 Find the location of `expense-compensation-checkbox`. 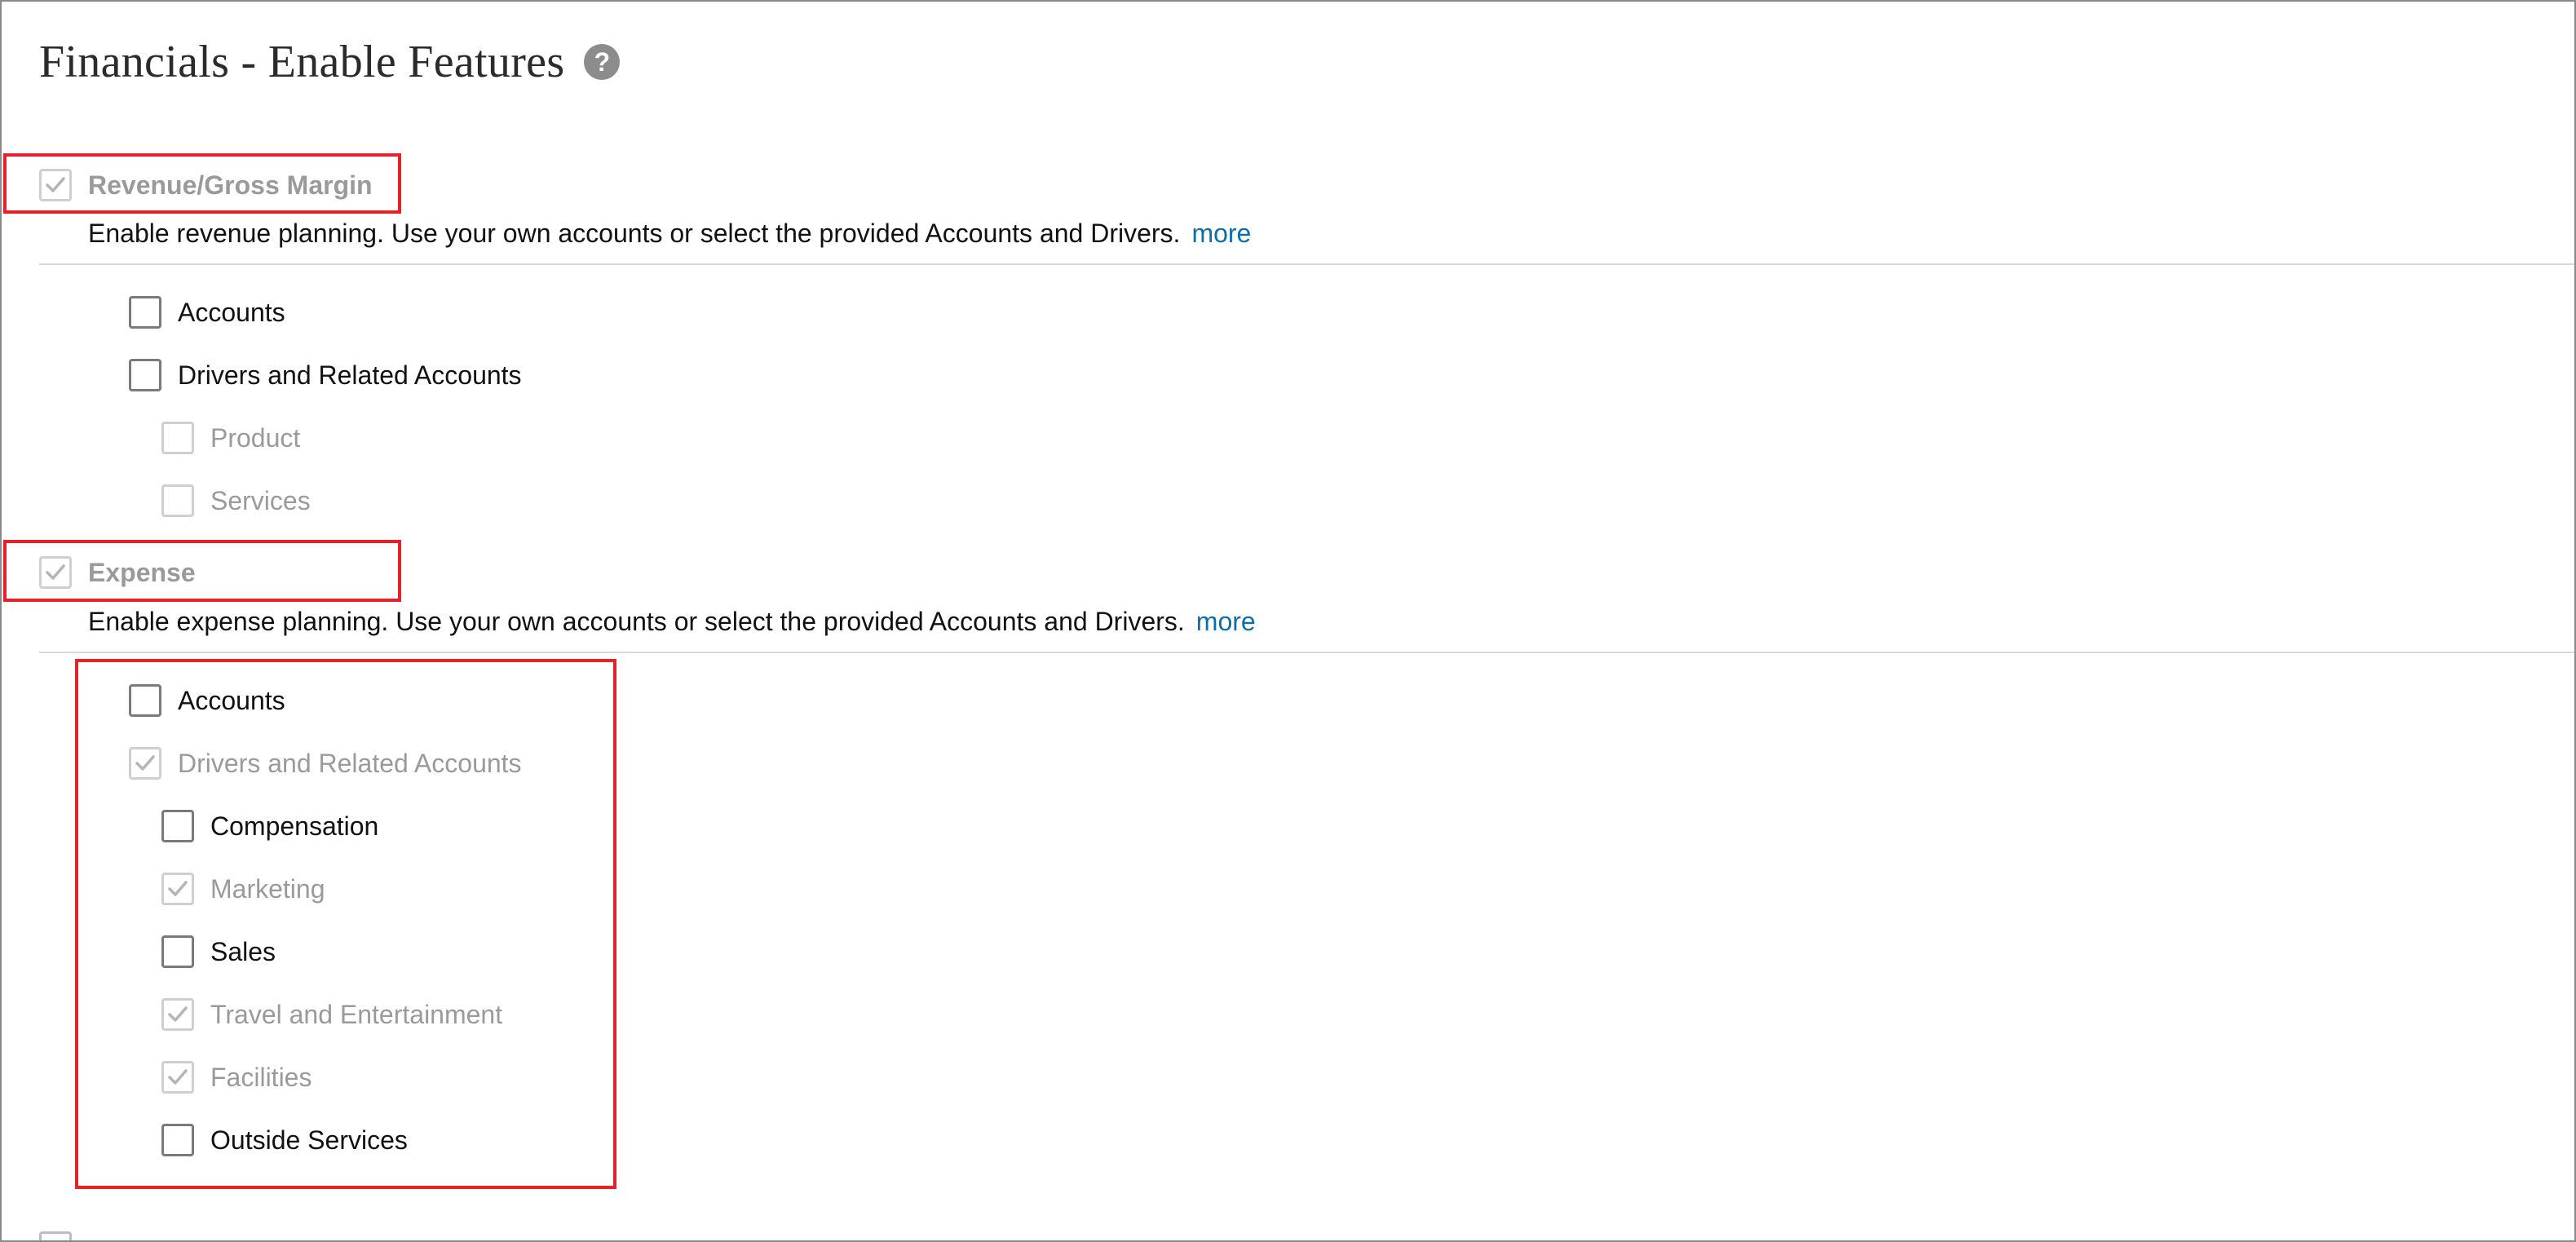

expense-compensation-checkbox is located at coordinates (177, 826).